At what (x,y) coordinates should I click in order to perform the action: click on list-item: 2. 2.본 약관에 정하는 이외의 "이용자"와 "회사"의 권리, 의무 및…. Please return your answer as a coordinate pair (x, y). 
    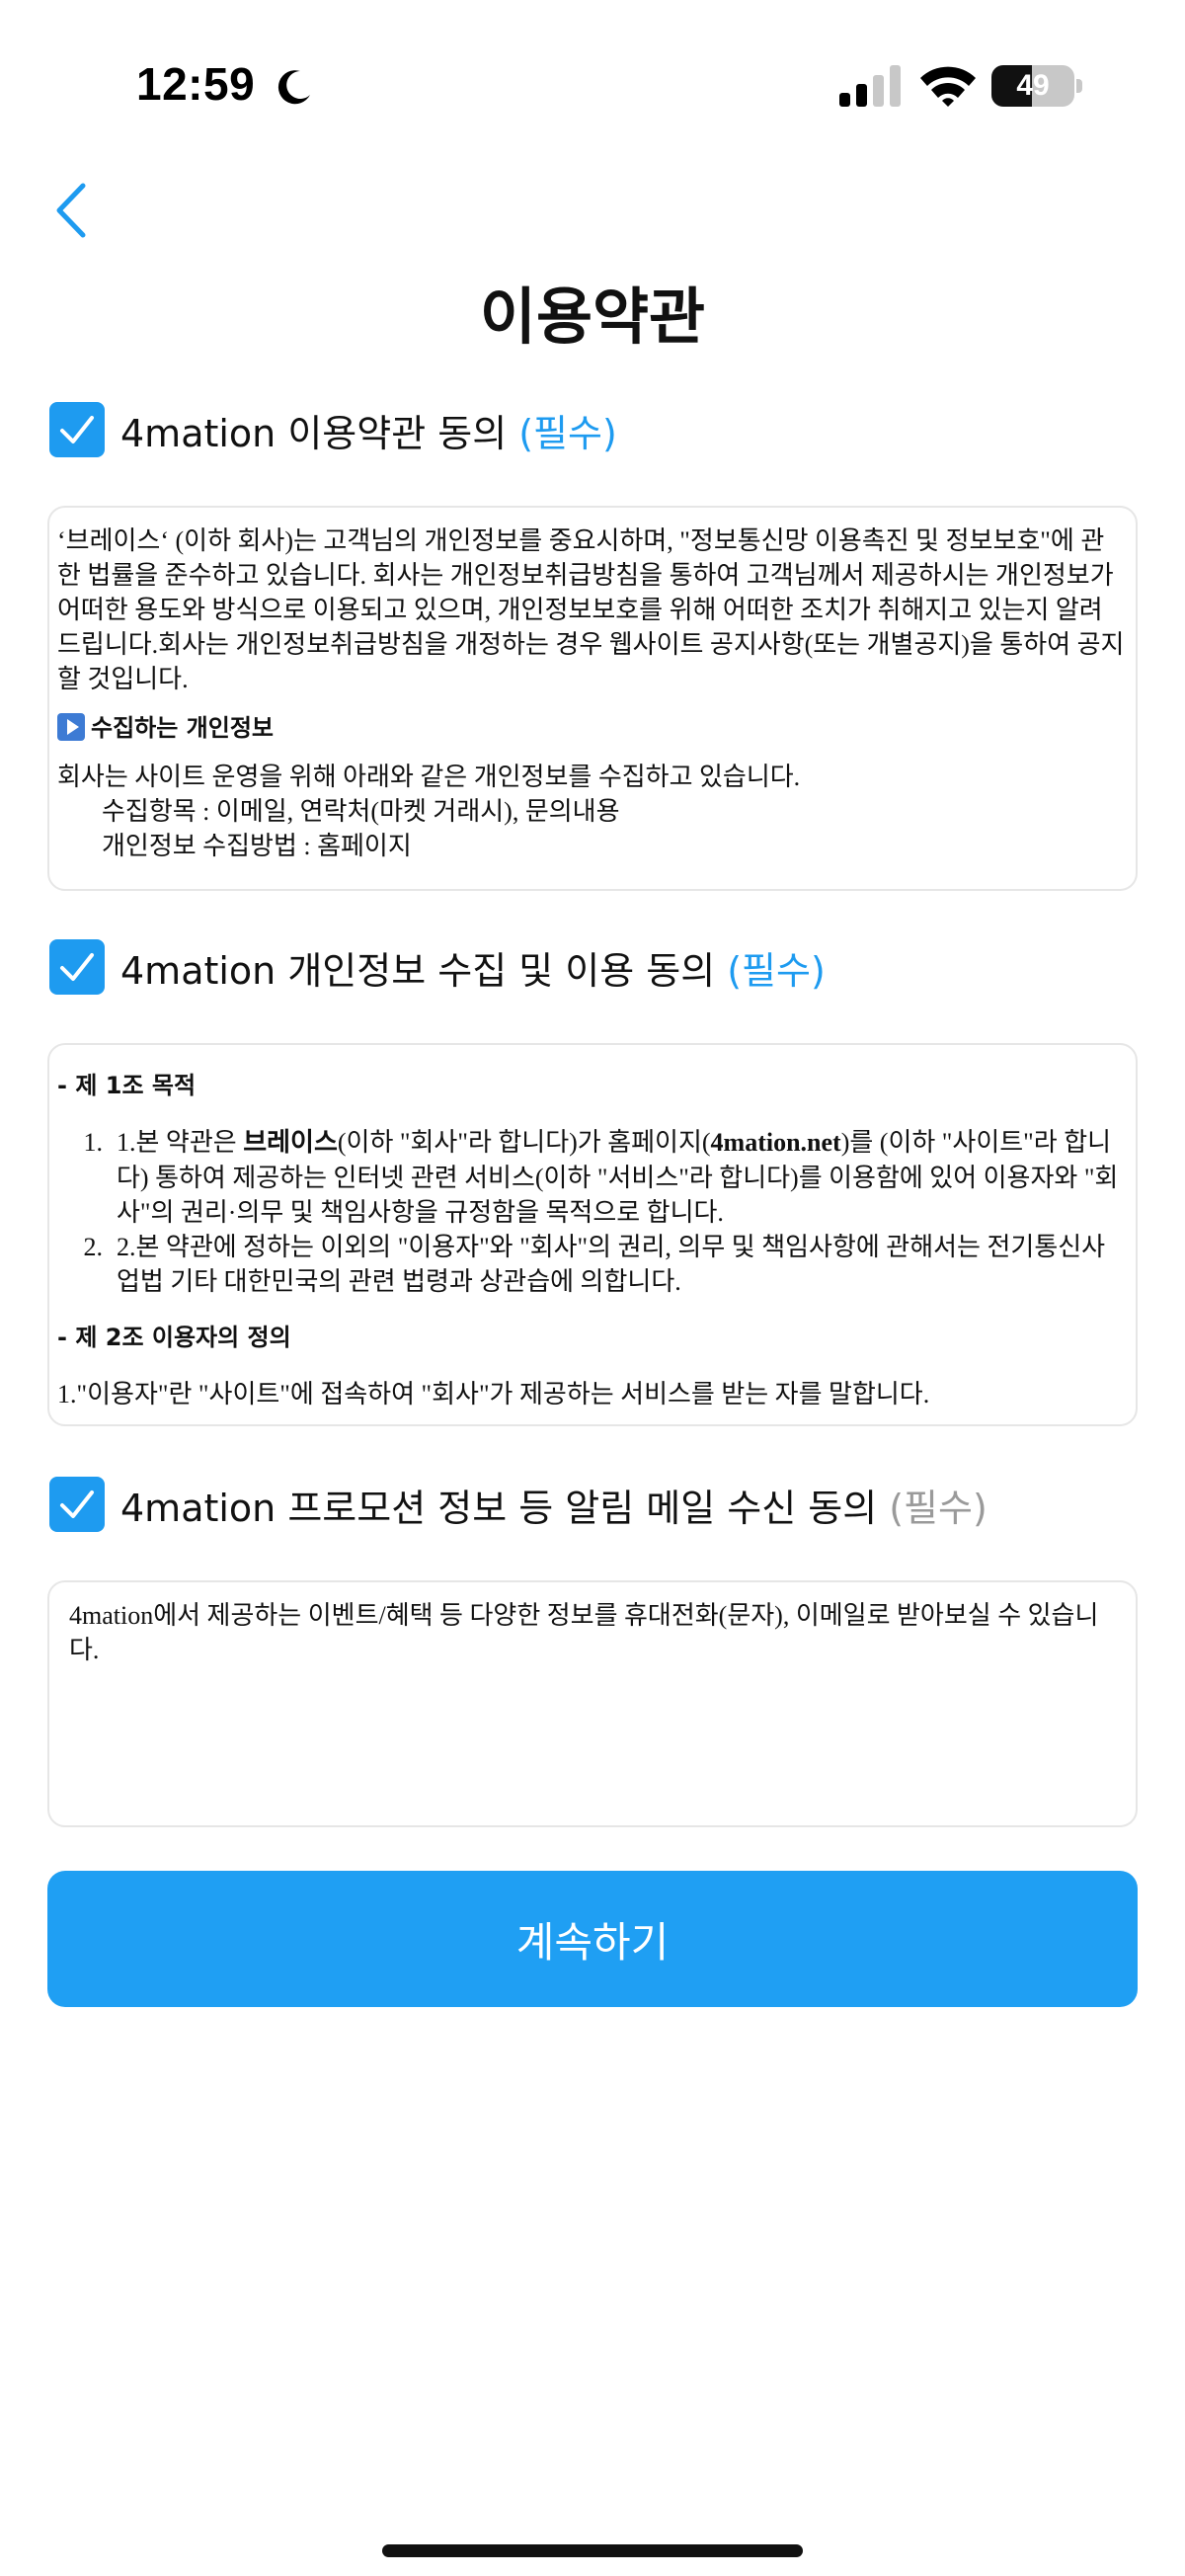
    Looking at the image, I should click on (595, 1264).